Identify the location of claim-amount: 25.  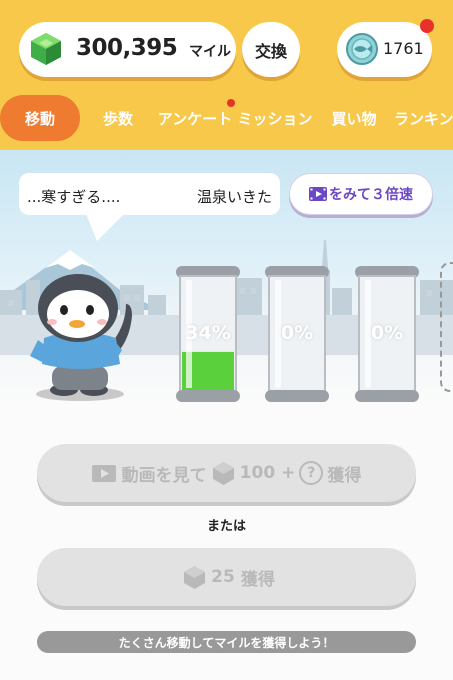
(223, 577).